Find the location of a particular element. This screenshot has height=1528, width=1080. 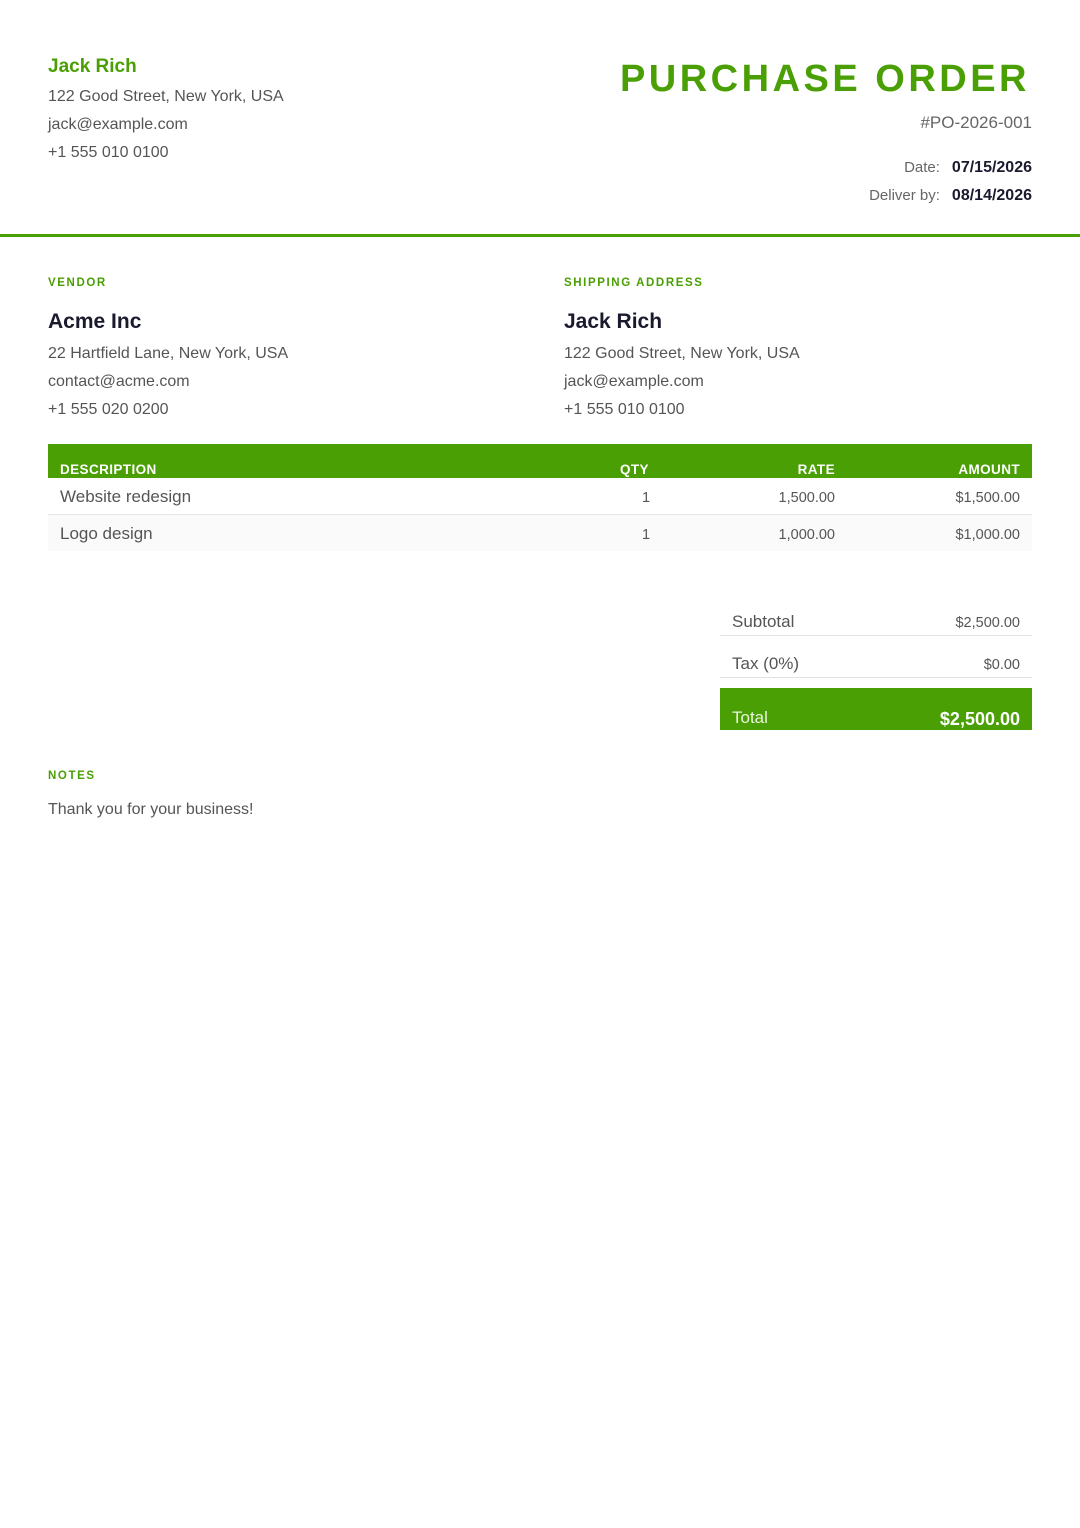

notes-label: NOTES is located at coordinates (72, 776).